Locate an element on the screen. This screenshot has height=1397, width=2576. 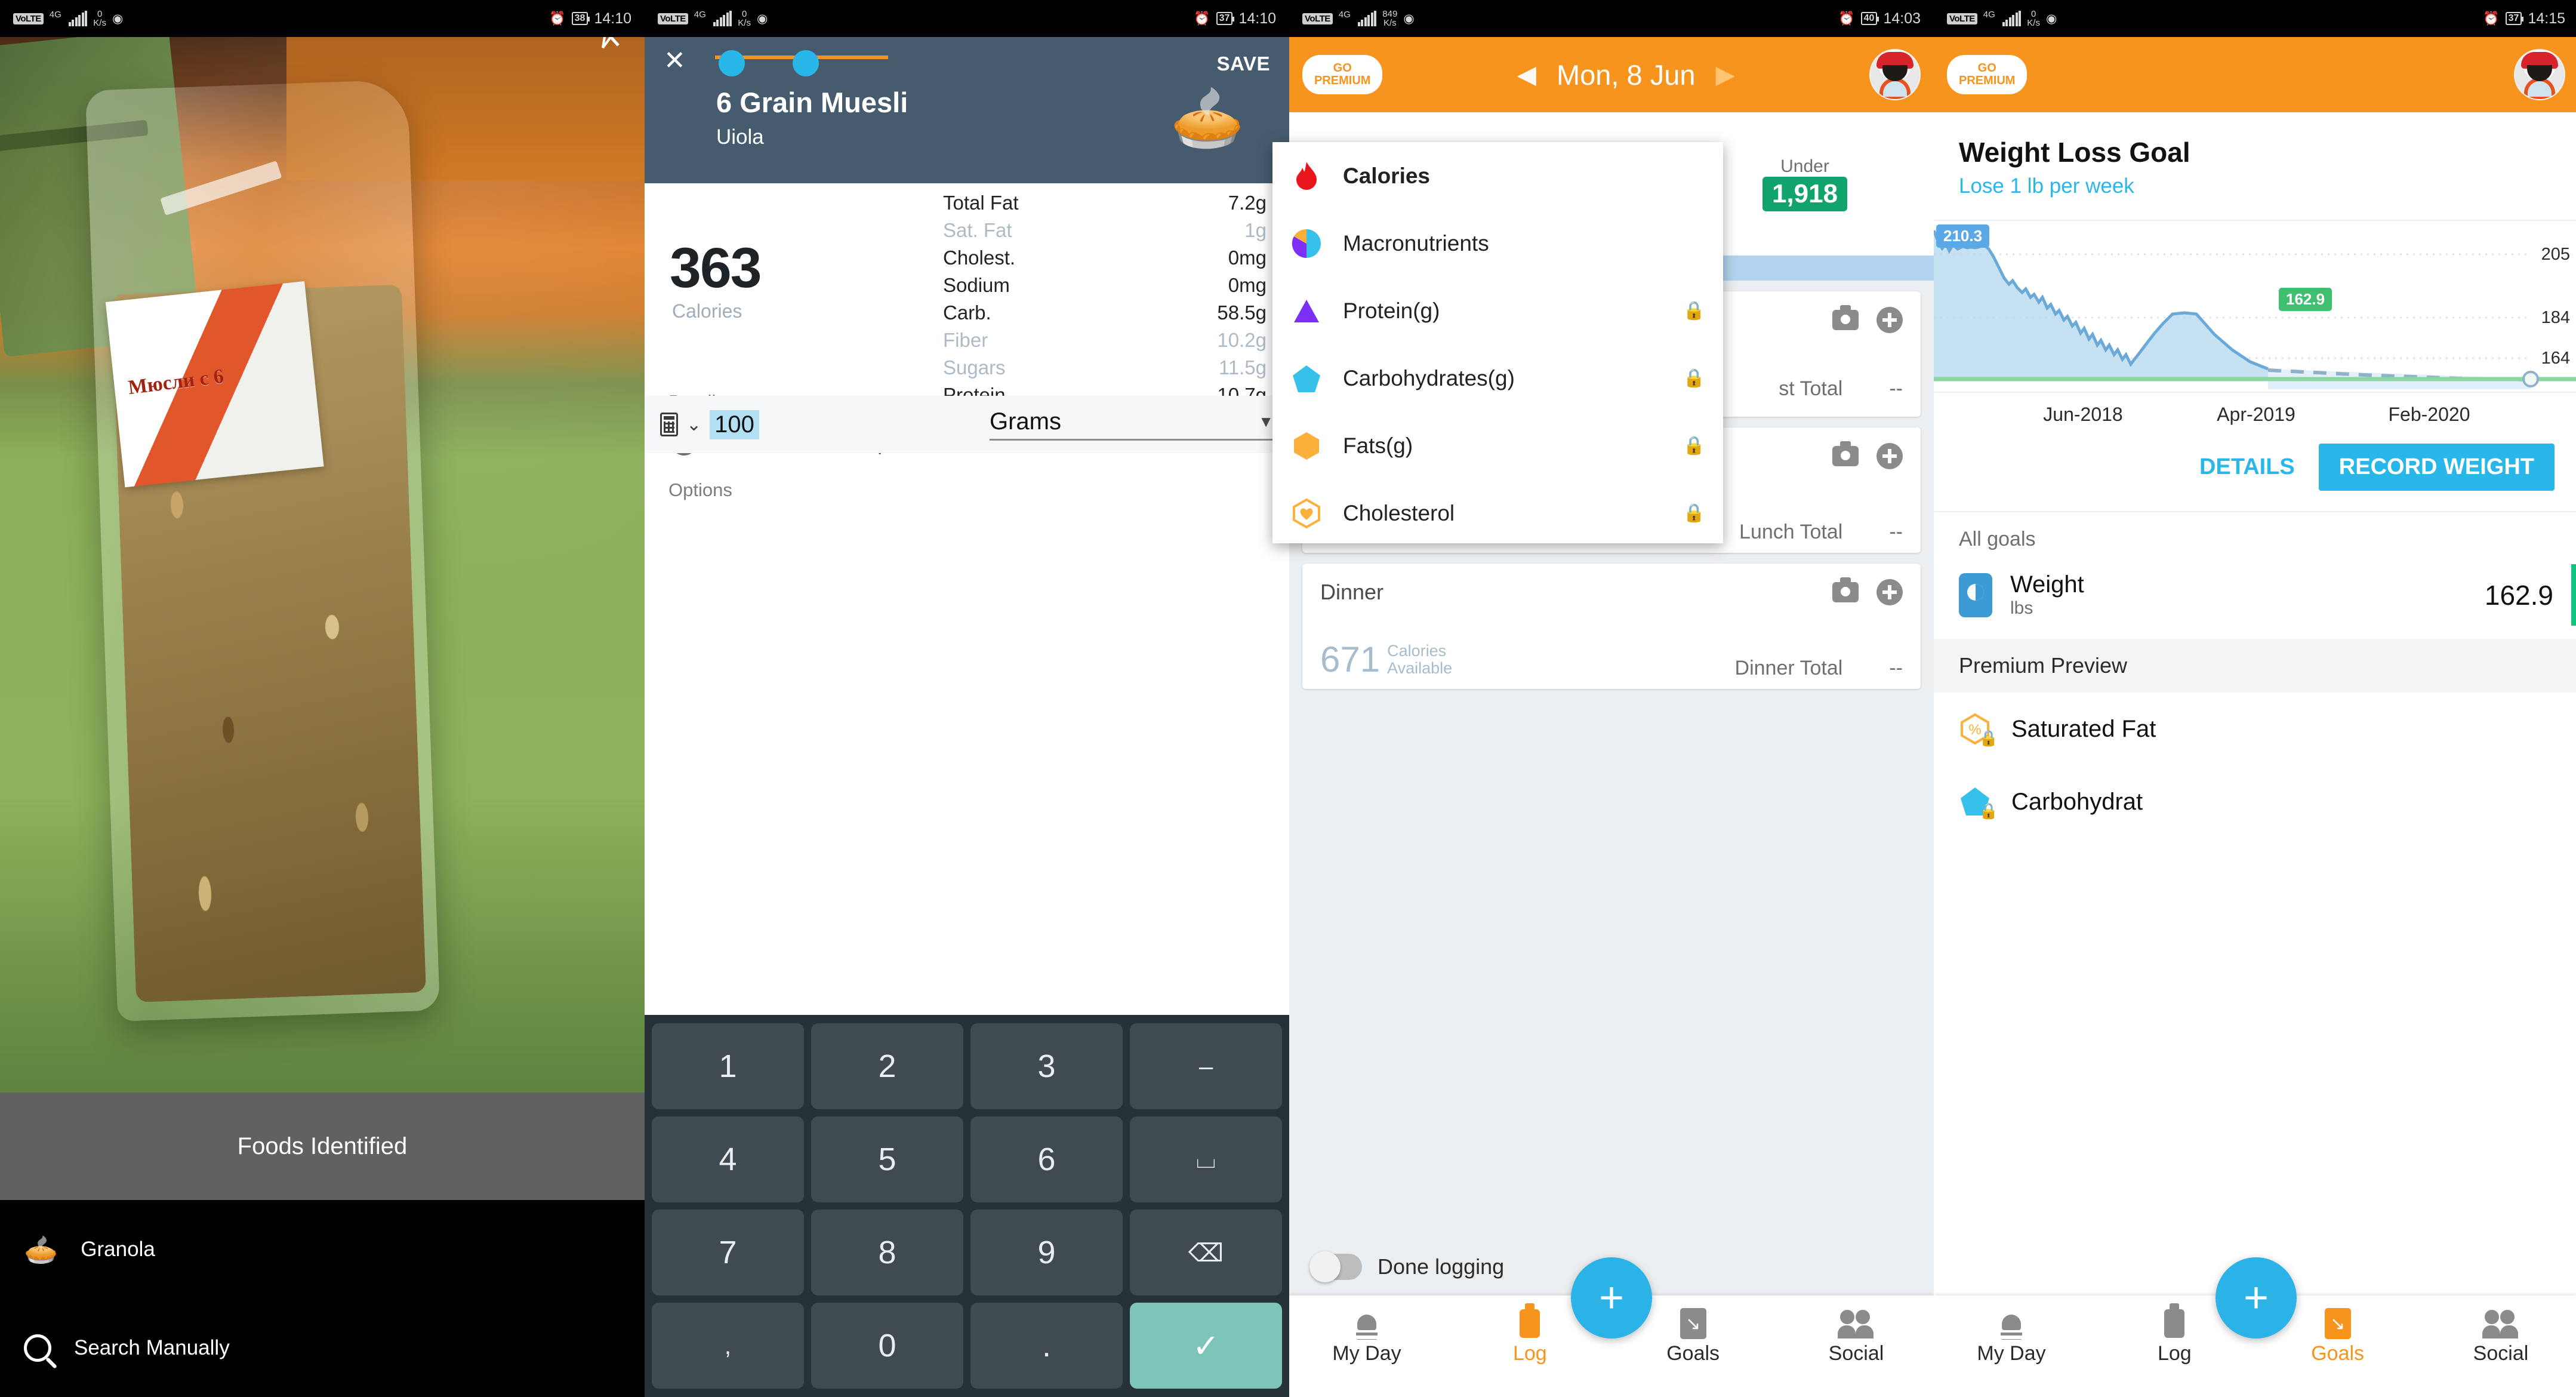
unit-select: Grams ▼ is located at coordinates (1132, 424).